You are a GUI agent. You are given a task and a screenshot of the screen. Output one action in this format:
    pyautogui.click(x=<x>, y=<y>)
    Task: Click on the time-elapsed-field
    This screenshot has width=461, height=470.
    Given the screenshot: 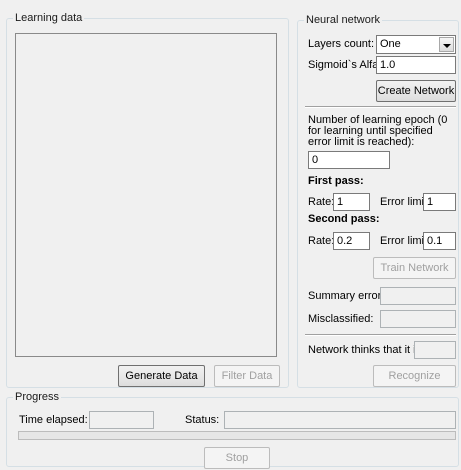 What is the action you would take?
    pyautogui.click(x=121, y=420)
    